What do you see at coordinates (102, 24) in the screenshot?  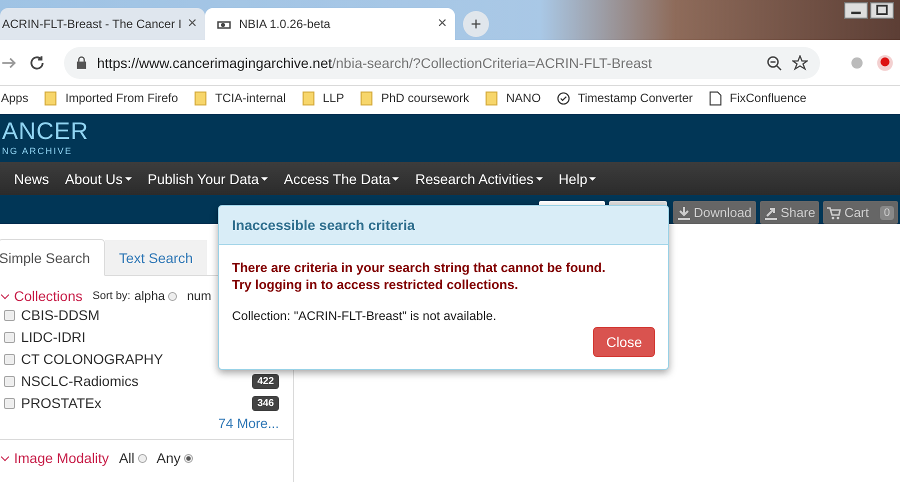 I see `browser-tab: ACRIN-FLT-Breast - The Cancer I ×` at bounding box center [102, 24].